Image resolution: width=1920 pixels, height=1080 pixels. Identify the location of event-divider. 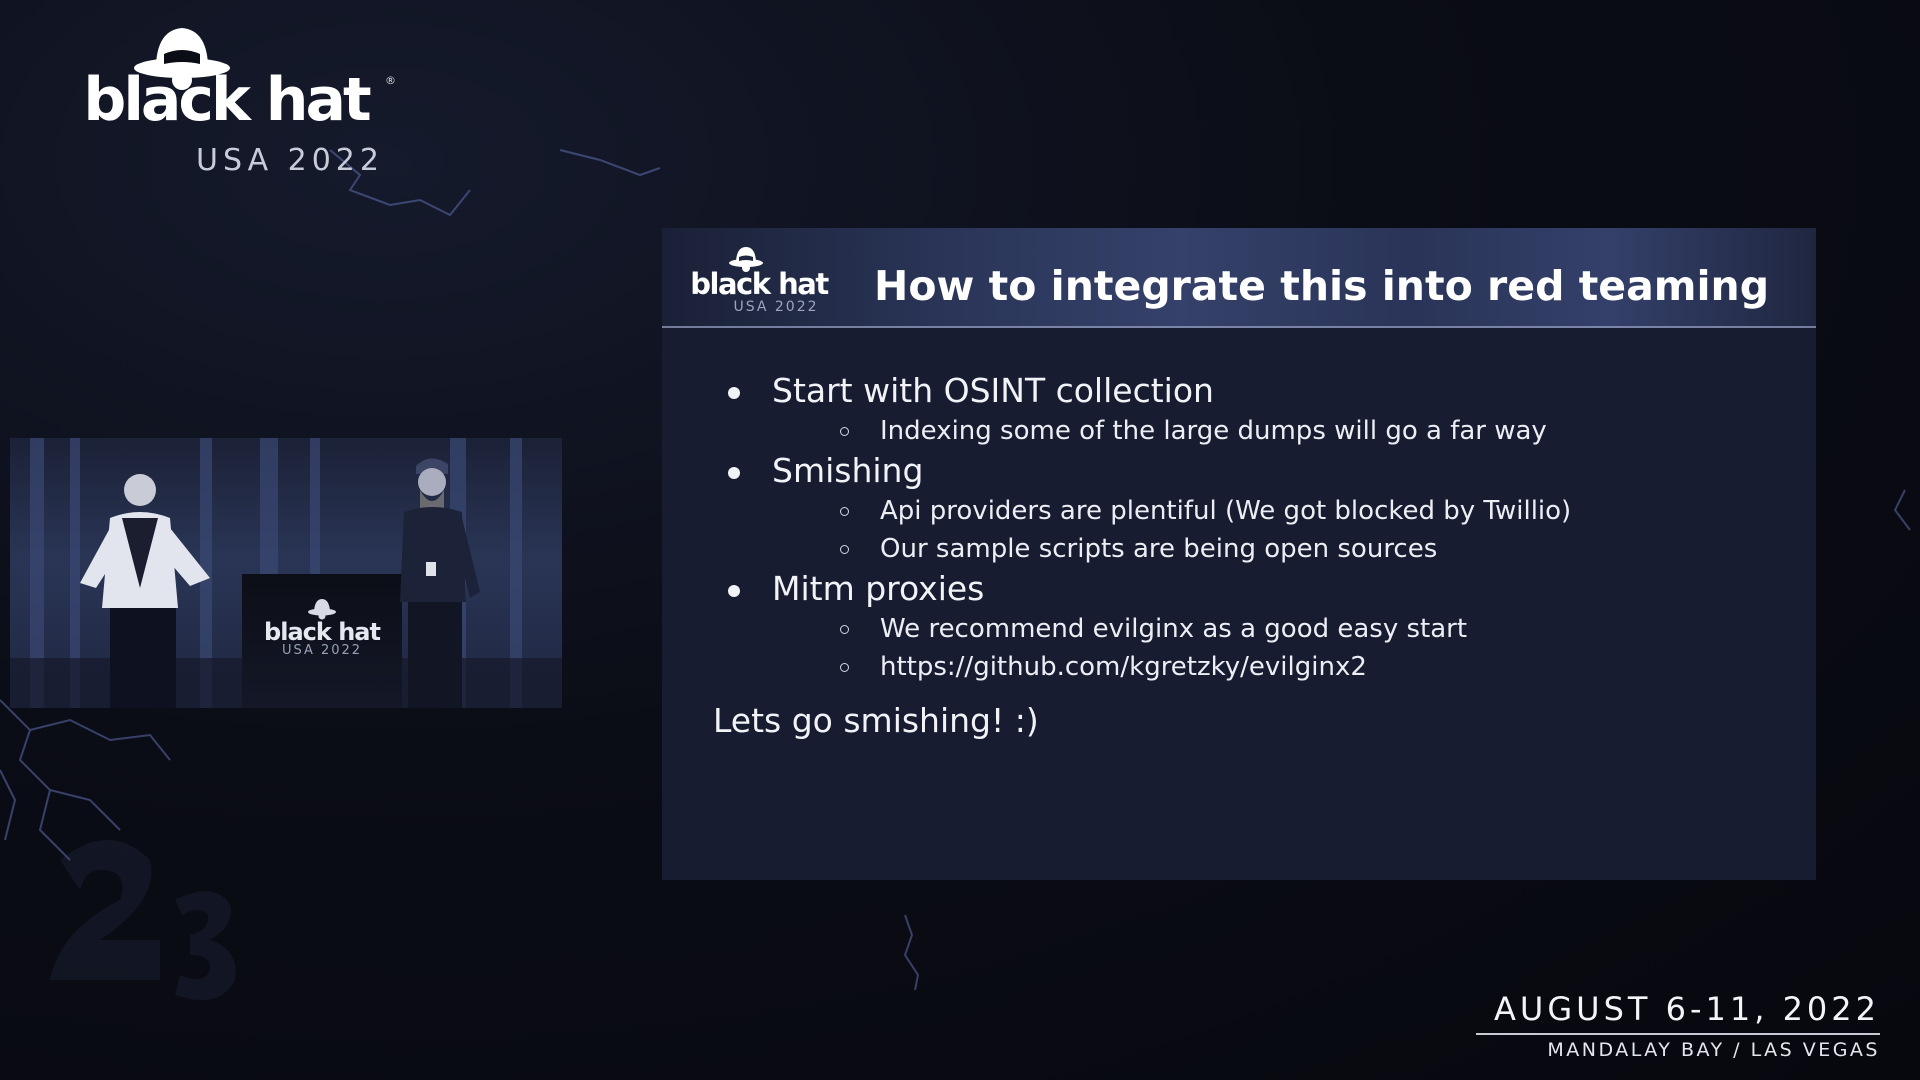
(1678, 1034).